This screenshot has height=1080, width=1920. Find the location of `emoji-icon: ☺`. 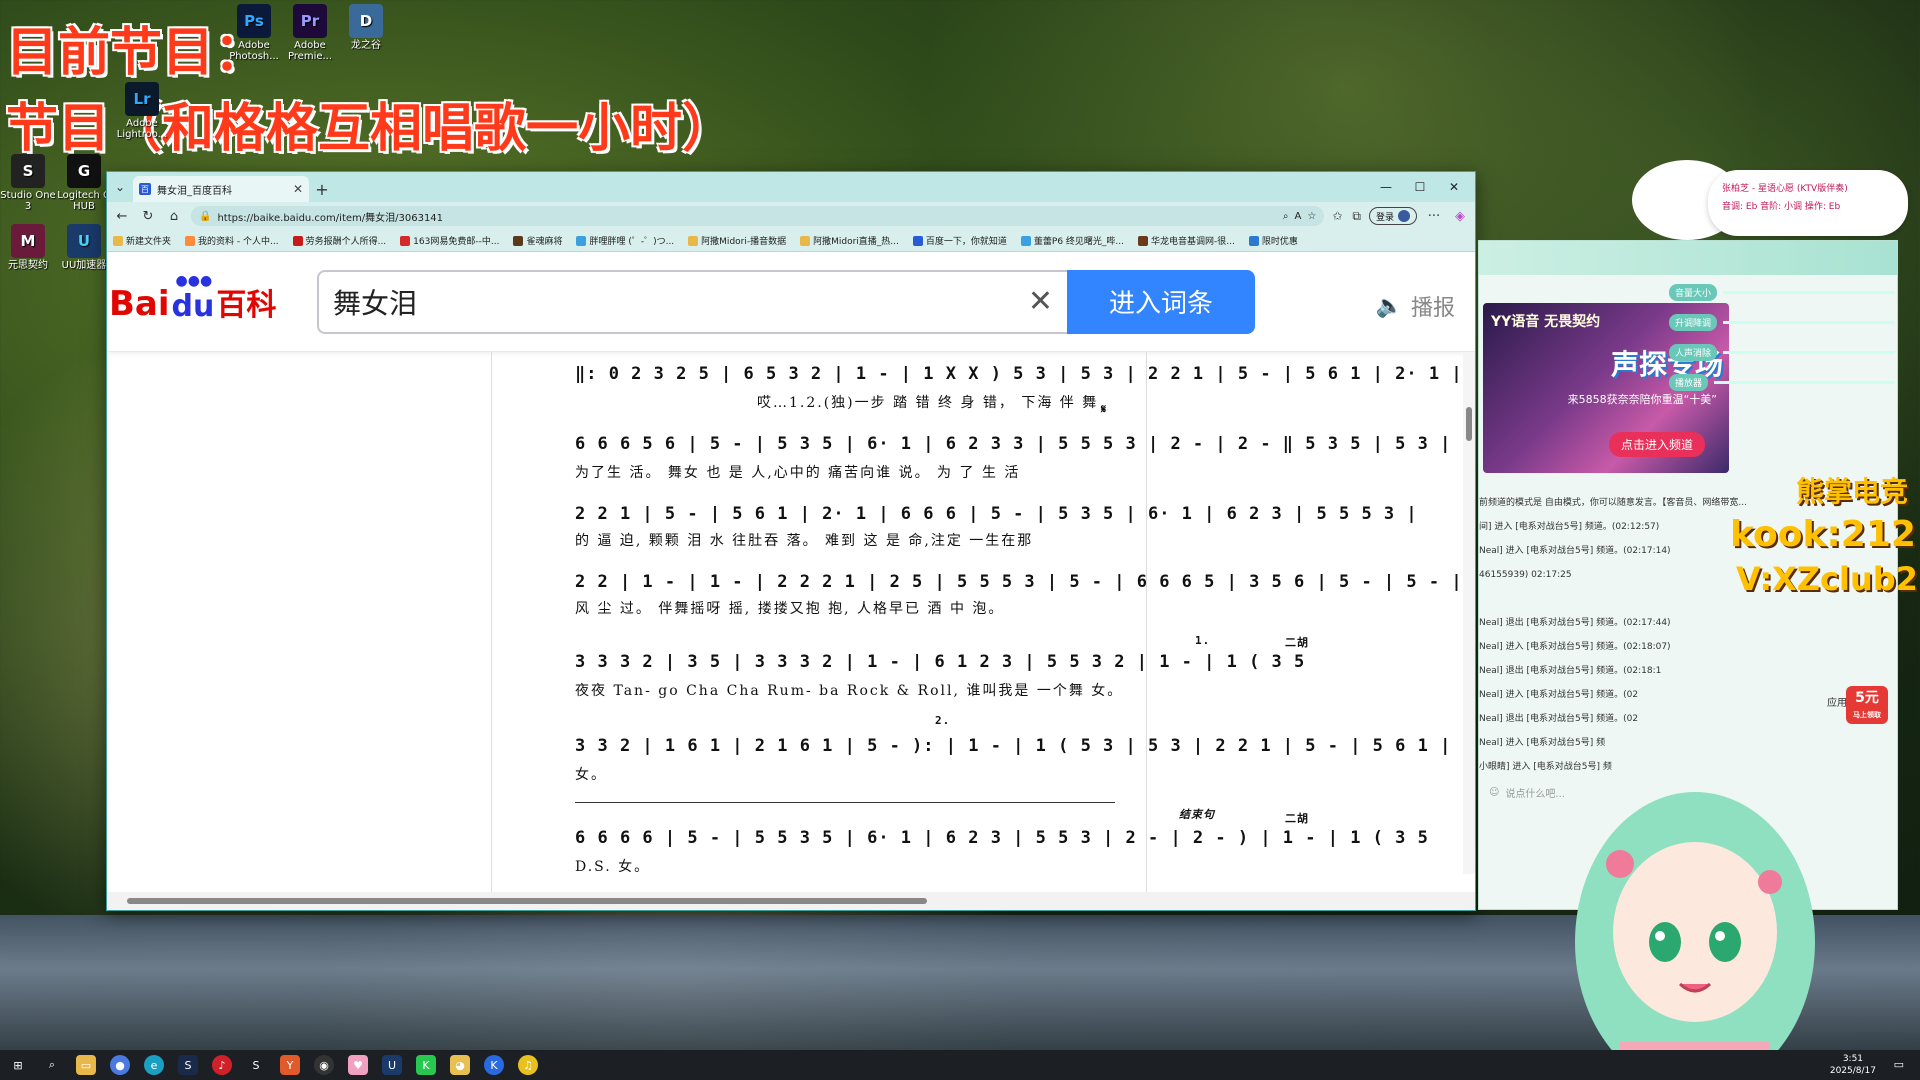

emoji-icon: ☺ is located at coordinates (1494, 792).